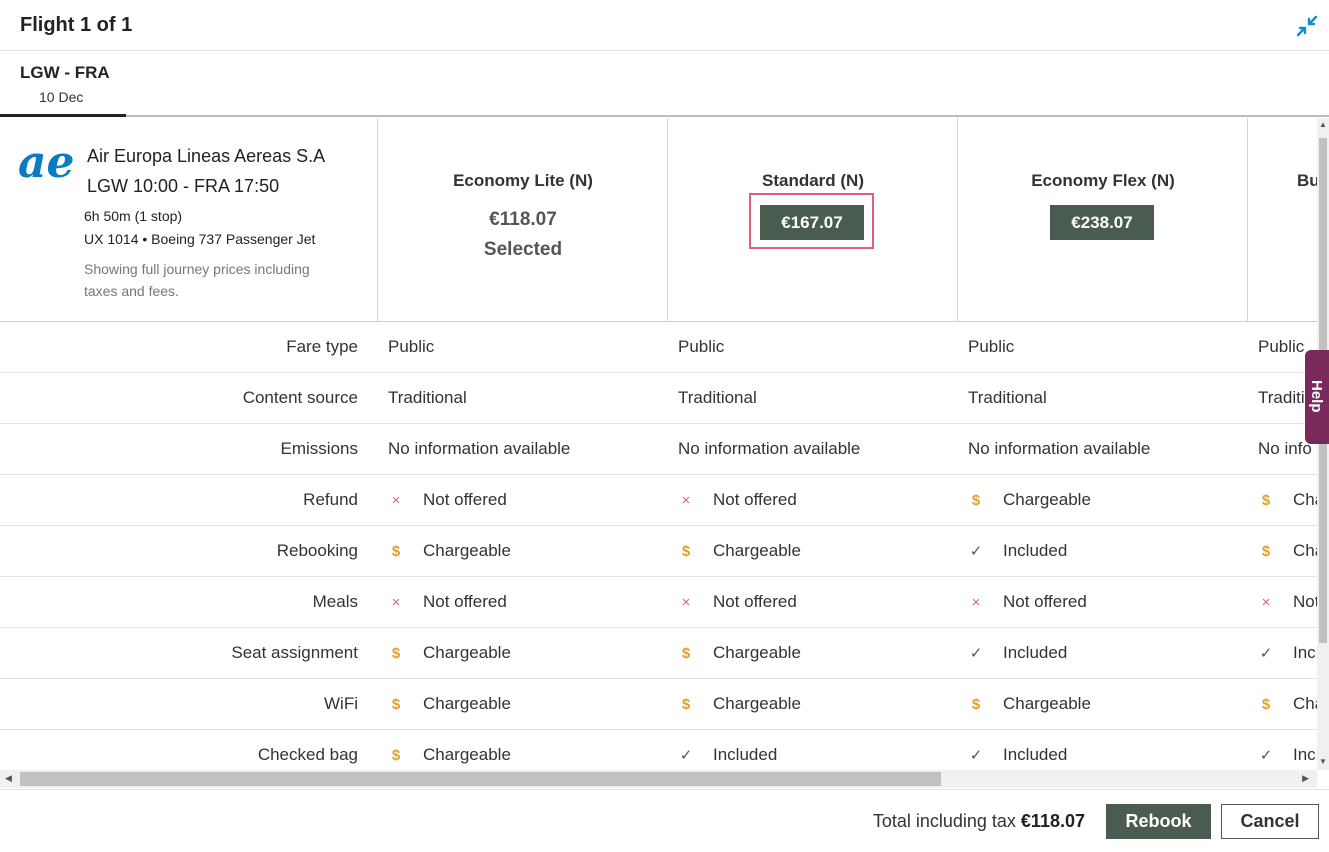  What do you see at coordinates (523, 180) in the screenshot?
I see `fare-name: Economy Lite (N)` at bounding box center [523, 180].